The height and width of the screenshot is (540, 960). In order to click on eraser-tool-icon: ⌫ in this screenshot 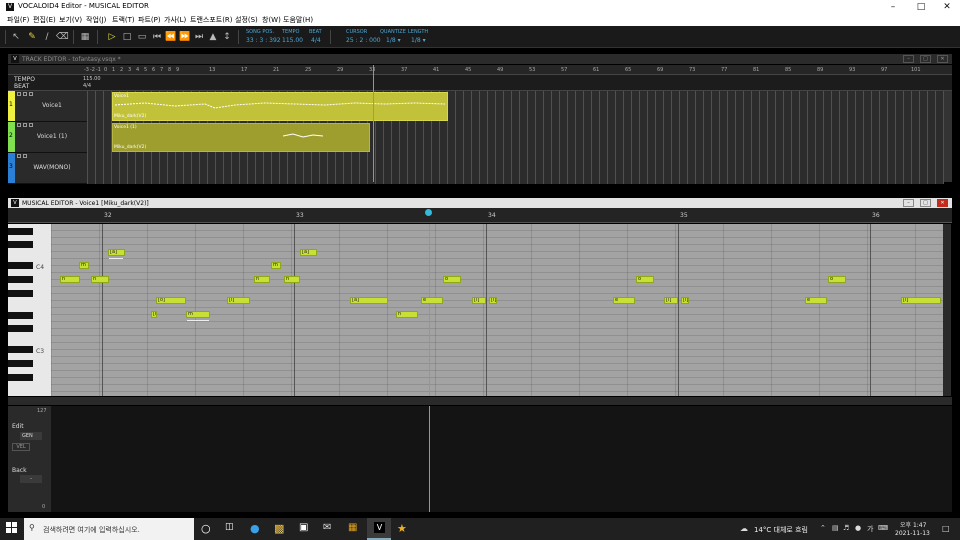, I will do `click(62, 37)`.